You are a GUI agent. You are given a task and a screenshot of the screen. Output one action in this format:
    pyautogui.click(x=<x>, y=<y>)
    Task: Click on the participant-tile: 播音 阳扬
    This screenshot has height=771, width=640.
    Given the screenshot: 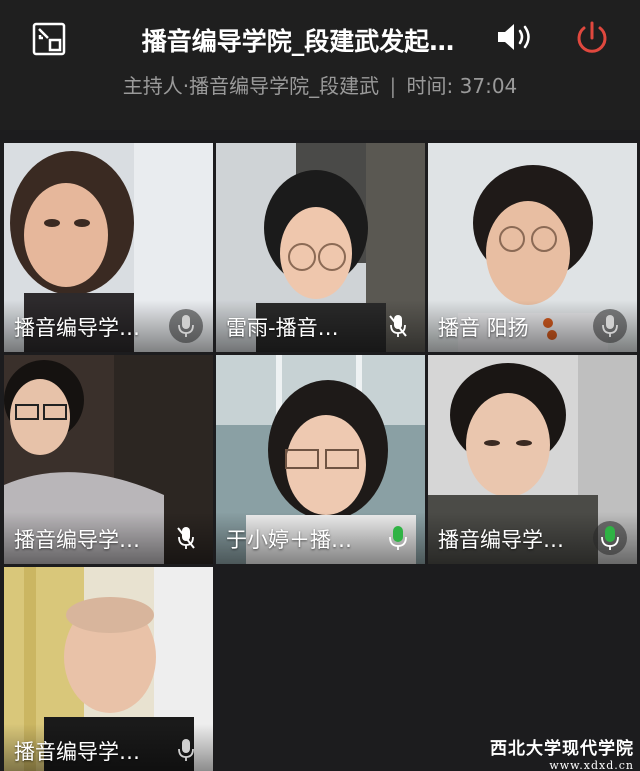 What is the action you would take?
    pyautogui.click(x=532, y=247)
    